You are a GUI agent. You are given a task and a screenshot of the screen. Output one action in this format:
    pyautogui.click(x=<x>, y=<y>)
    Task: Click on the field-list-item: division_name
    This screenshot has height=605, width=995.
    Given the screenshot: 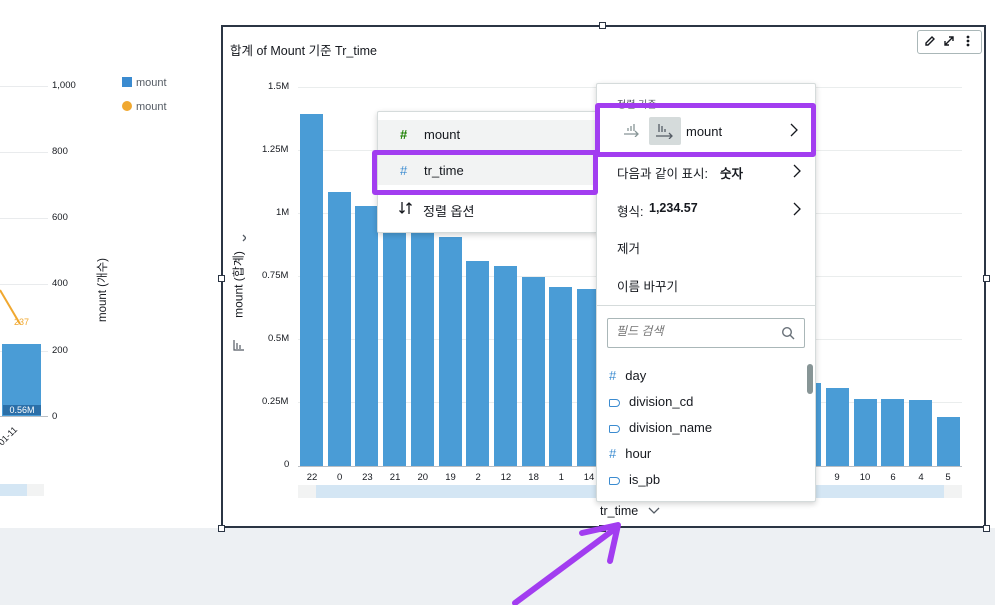 What is the action you would take?
    pyautogui.click(x=704, y=427)
    